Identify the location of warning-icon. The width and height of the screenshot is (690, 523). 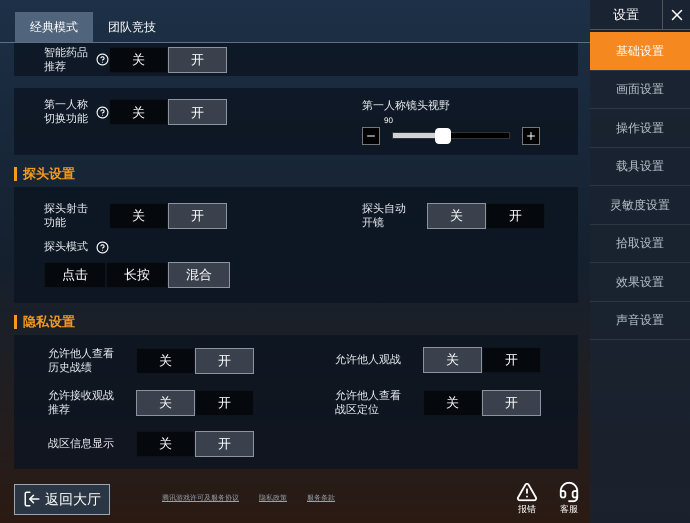
(527, 492).